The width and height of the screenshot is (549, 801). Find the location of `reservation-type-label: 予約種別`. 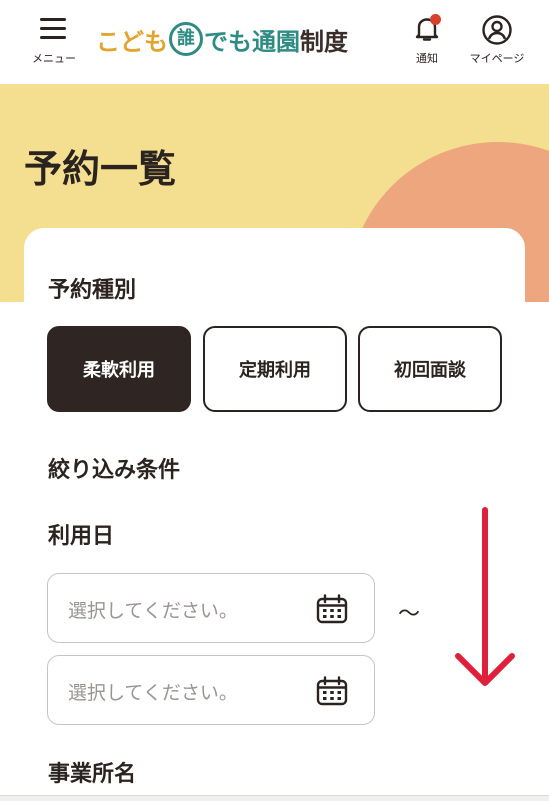

reservation-type-label: 予約種別 is located at coordinates (92, 290).